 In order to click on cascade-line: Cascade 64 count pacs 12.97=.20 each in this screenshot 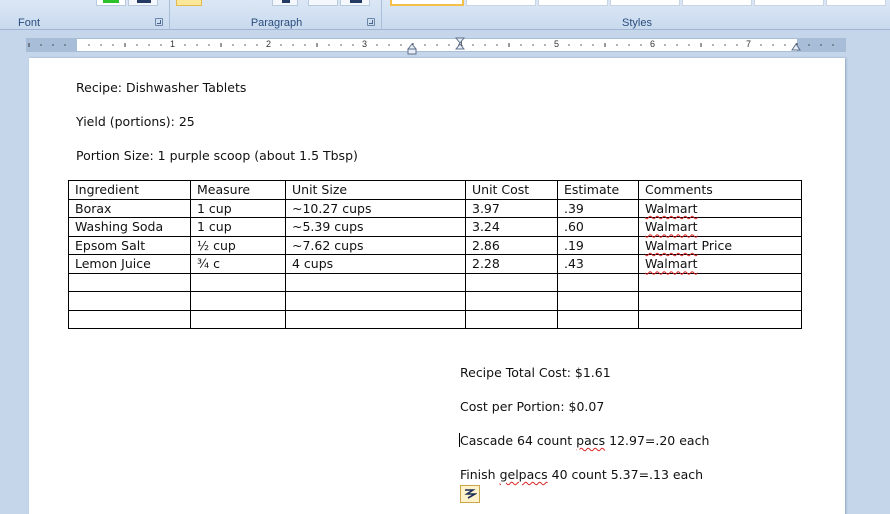, I will do `click(584, 440)`.